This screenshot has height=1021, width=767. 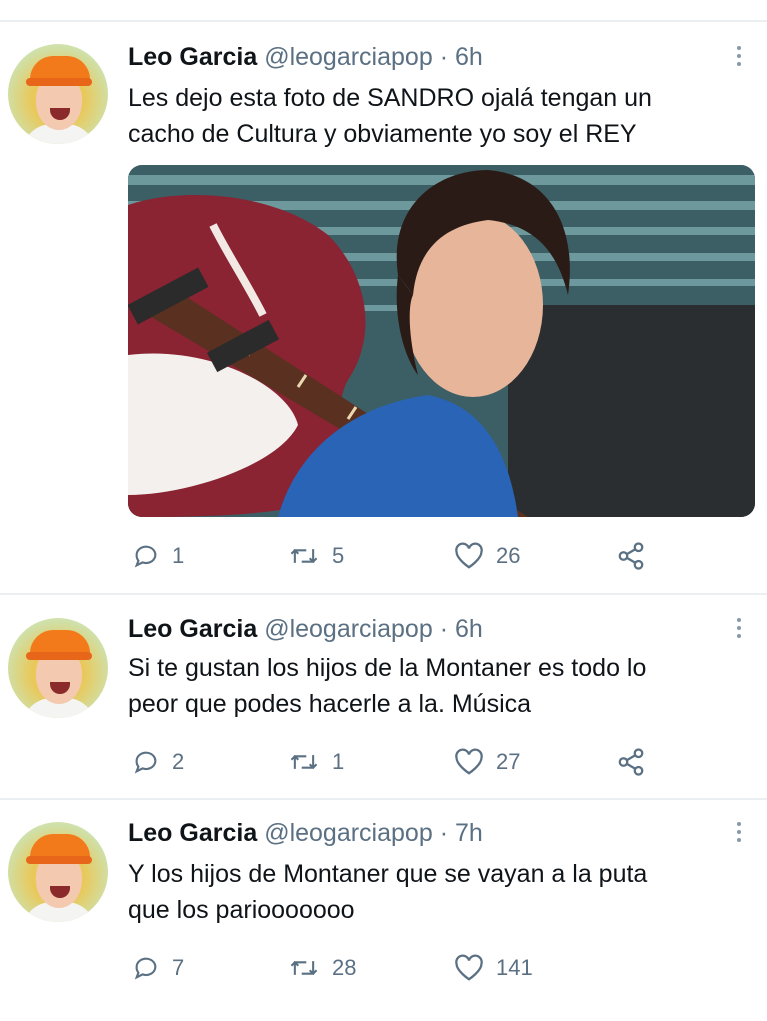 What do you see at coordinates (438, 762) in the screenshot?
I see `tweet-actions: 2 1 27` at bounding box center [438, 762].